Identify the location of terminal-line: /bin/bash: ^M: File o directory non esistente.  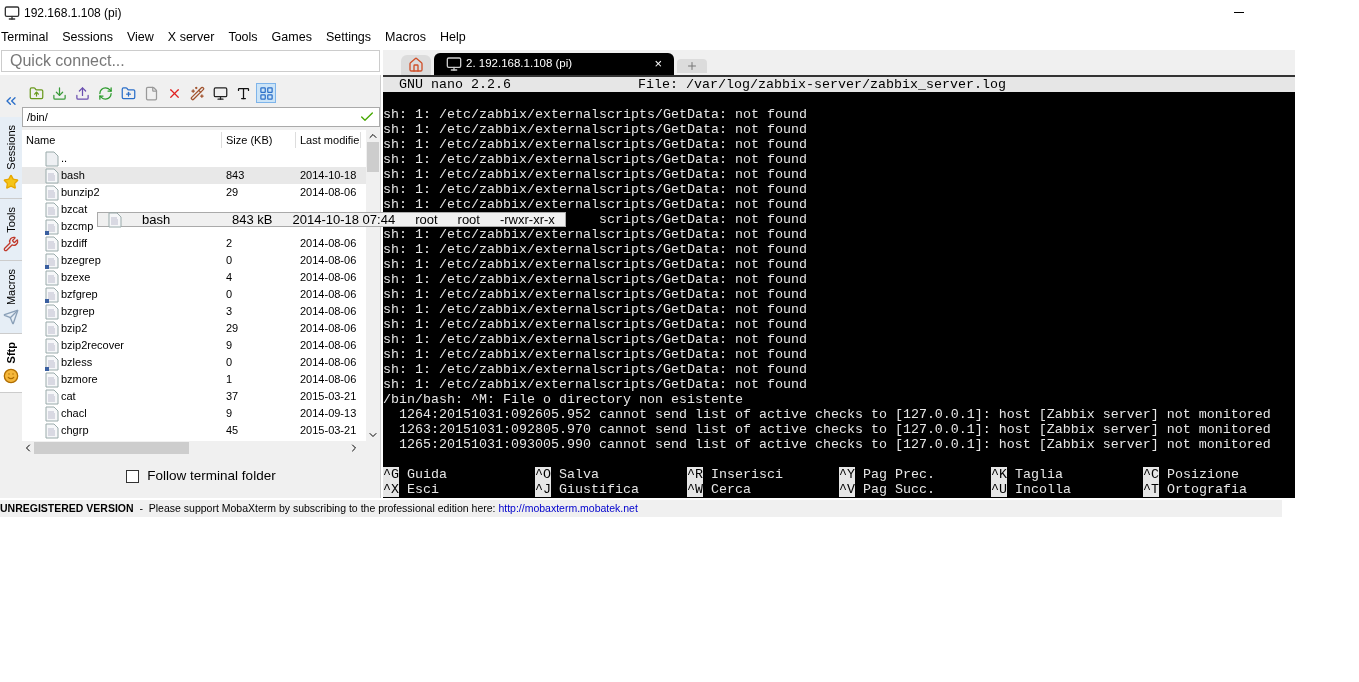
(563, 399).